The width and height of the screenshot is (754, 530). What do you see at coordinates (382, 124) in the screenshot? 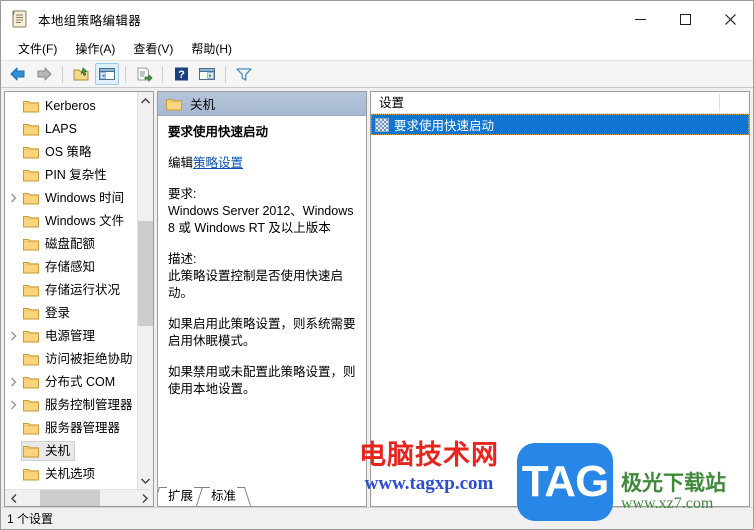
I see `policy-setting-icon` at bounding box center [382, 124].